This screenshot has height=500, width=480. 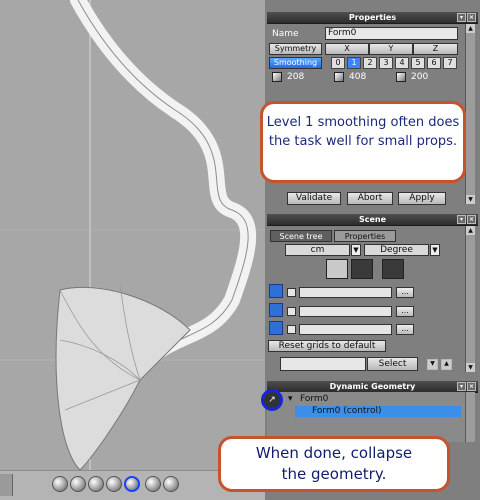 What do you see at coordinates (391, 49) in the screenshot?
I see `symmetry-y-button: Y` at bounding box center [391, 49].